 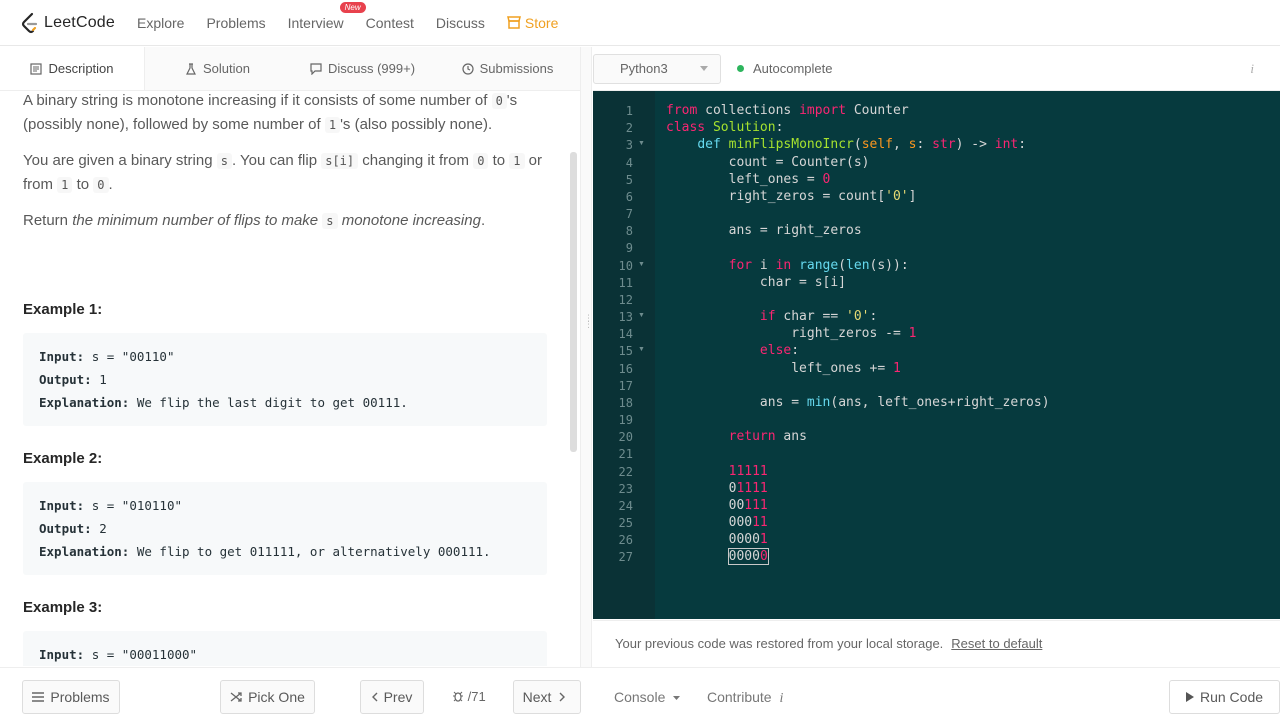 I want to click on brand-name: LeetCode, so click(x=79, y=22).